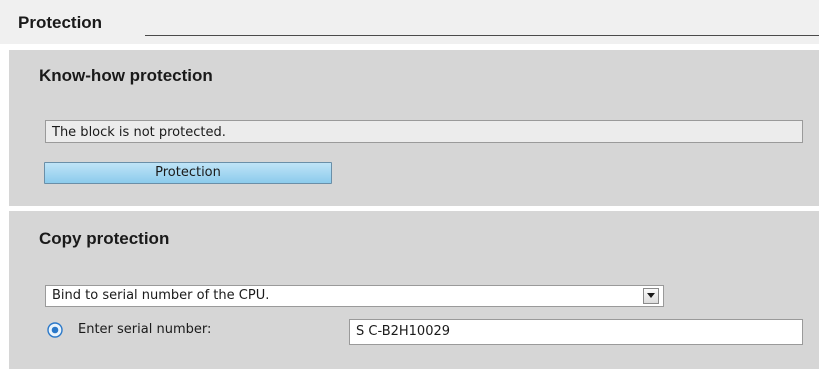 The height and width of the screenshot is (369, 819). What do you see at coordinates (188, 173) in the screenshot?
I see `protection-button: Protection` at bounding box center [188, 173].